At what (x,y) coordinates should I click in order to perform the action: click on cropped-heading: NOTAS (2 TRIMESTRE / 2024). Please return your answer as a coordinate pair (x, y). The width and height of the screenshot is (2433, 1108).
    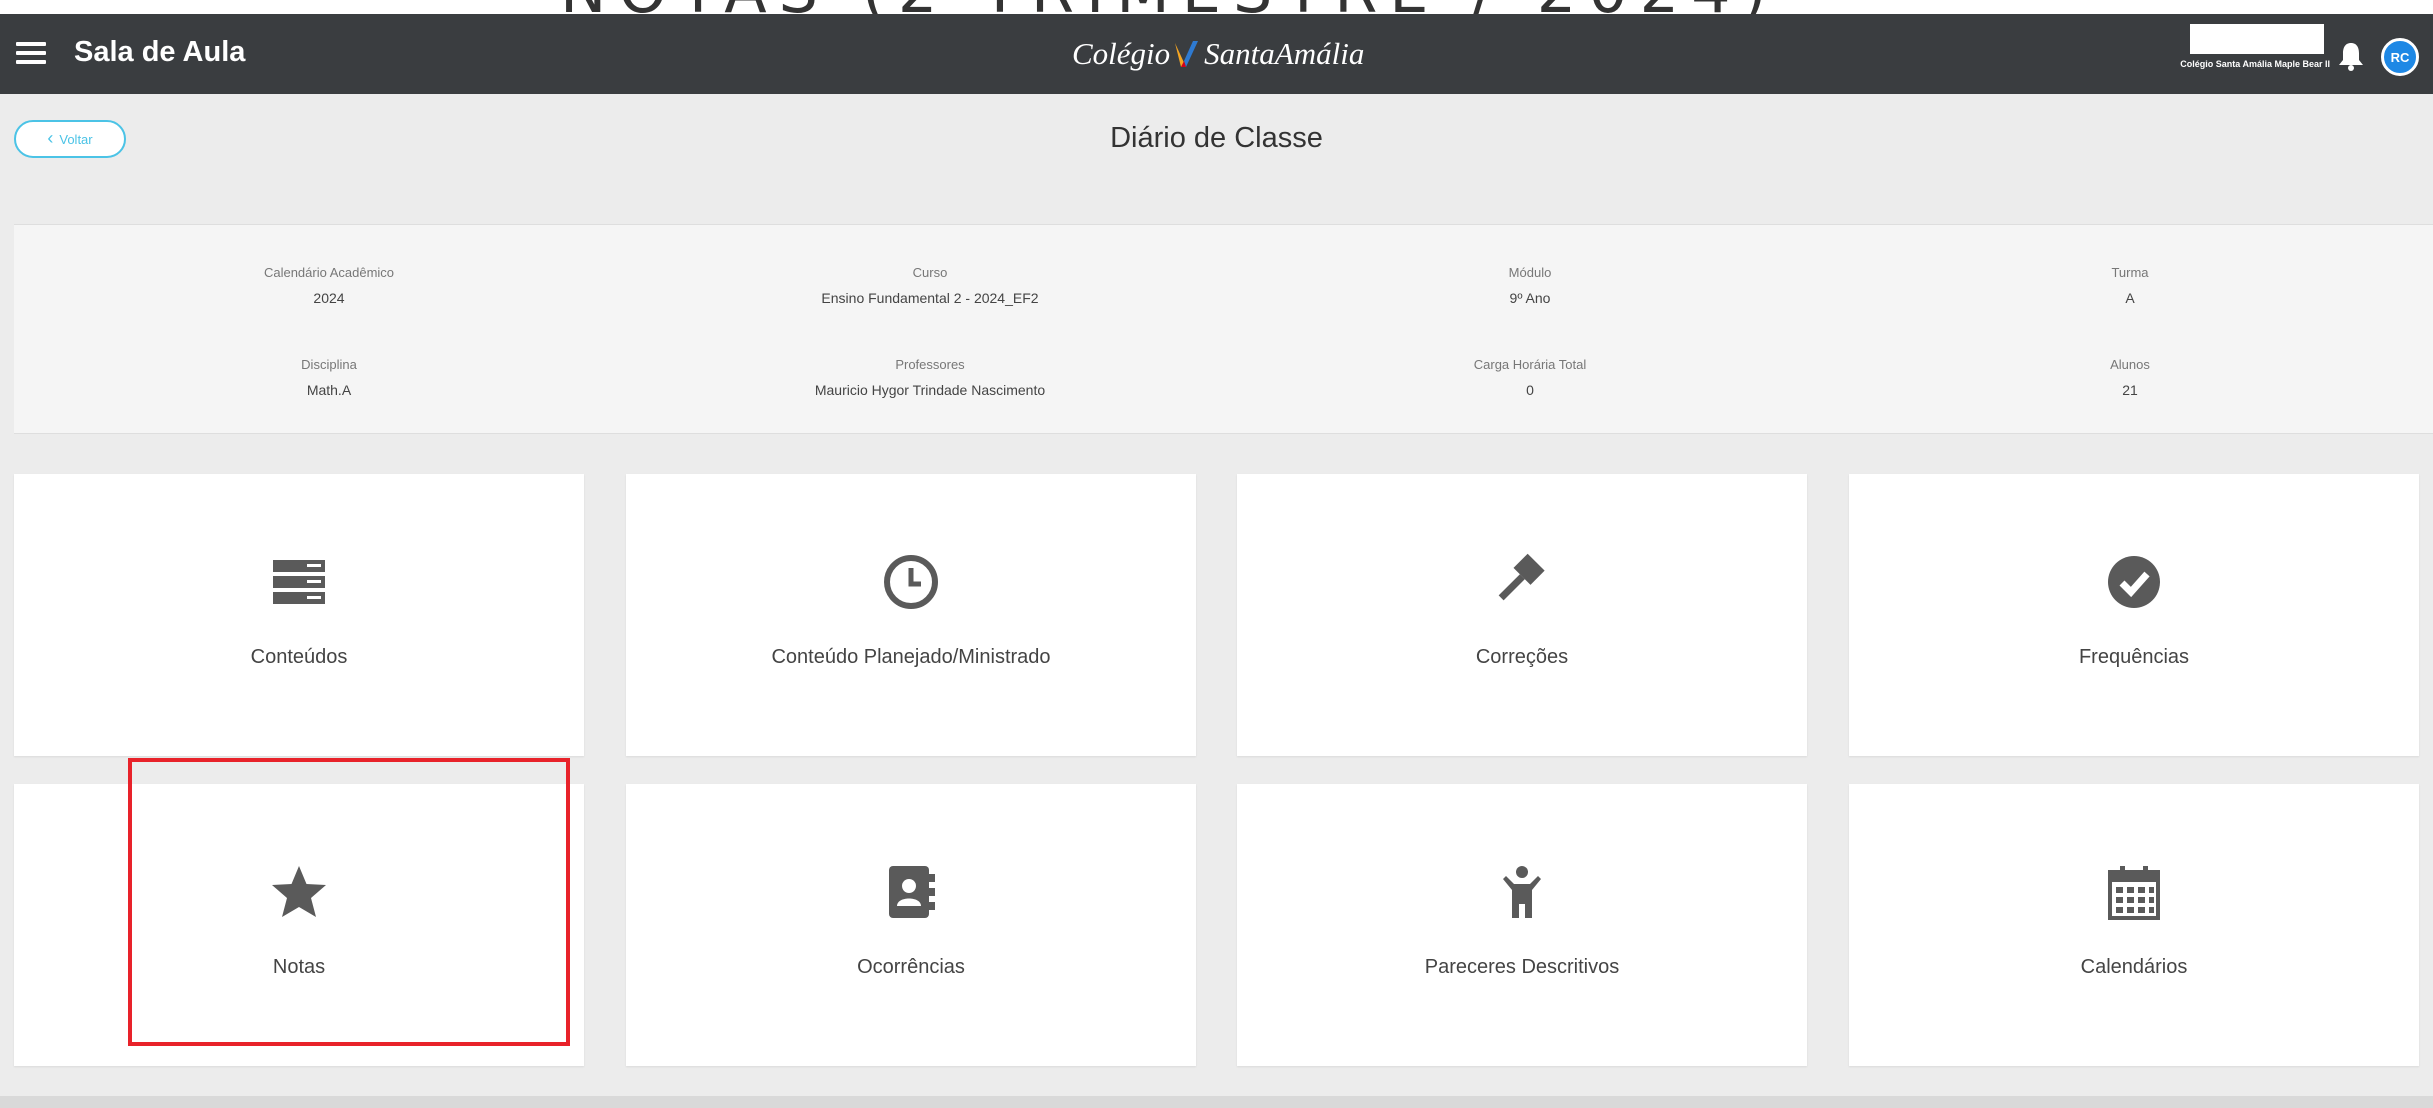
    Looking at the image, I should click on (1216, 7).